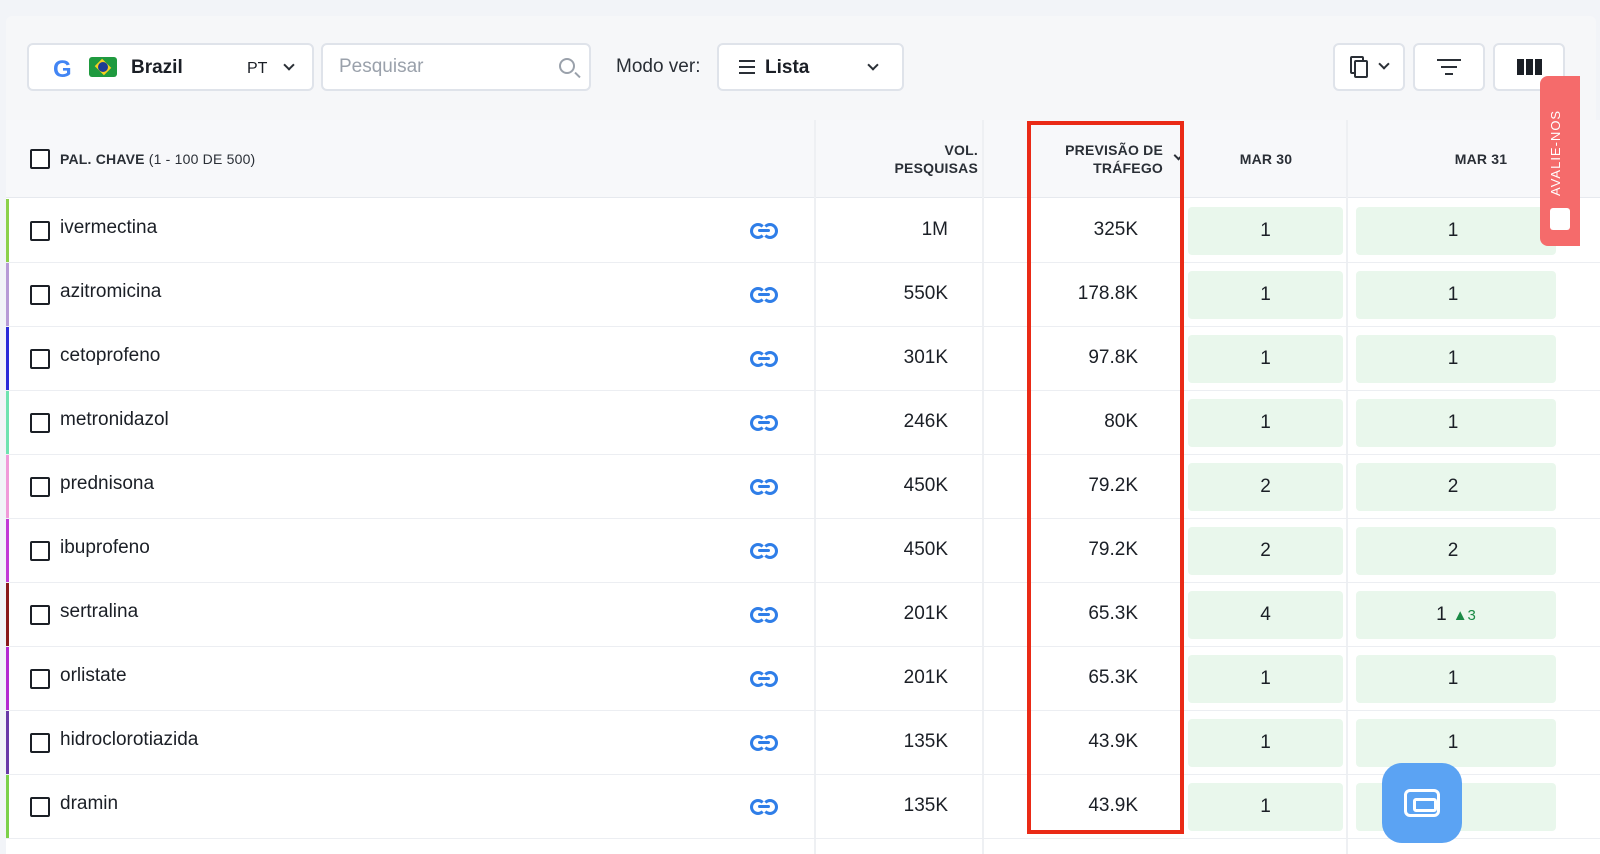 The width and height of the screenshot is (1600, 854). What do you see at coordinates (1555, 152) in the screenshot?
I see `feedback-tab-label: AVALIE-NOS` at bounding box center [1555, 152].